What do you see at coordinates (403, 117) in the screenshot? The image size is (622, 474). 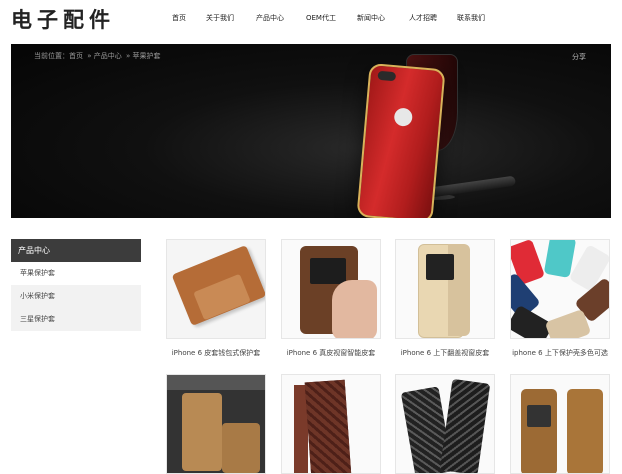 I see `apple-logo-icon` at bounding box center [403, 117].